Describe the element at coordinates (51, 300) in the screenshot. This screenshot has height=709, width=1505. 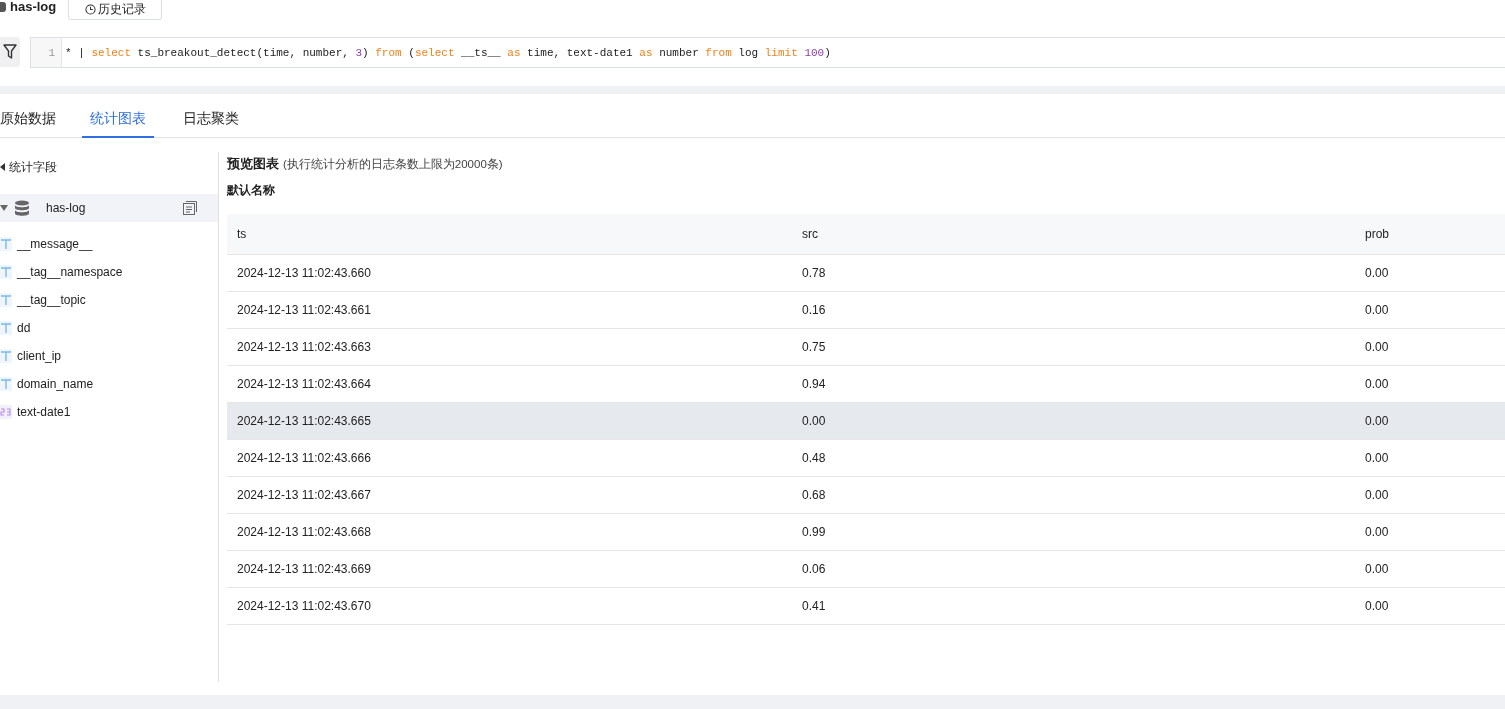
I see `field-name: __tag__topic` at that location.